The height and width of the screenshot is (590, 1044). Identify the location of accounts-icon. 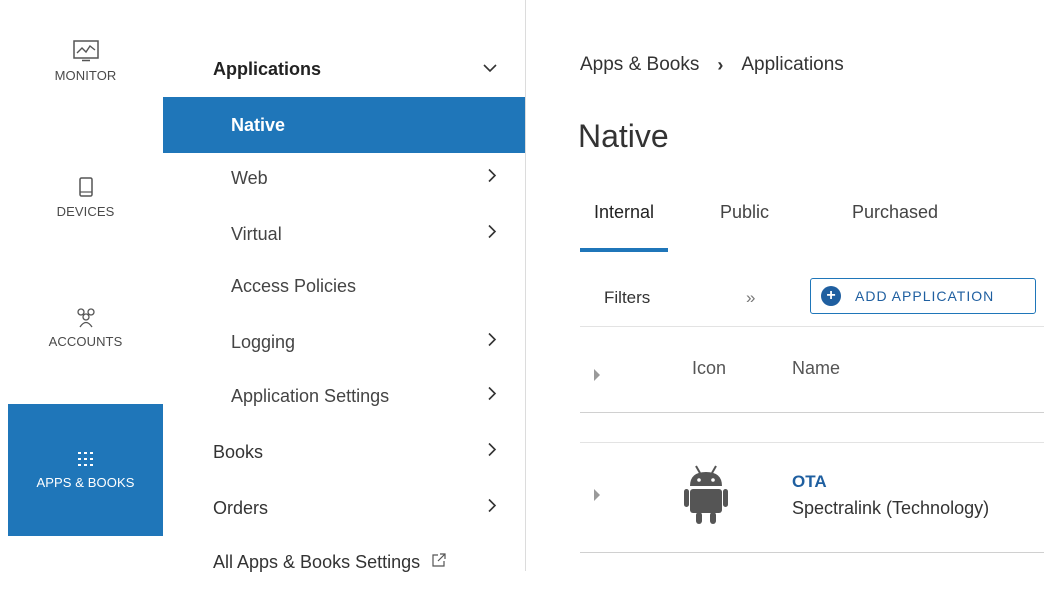
(86, 317).